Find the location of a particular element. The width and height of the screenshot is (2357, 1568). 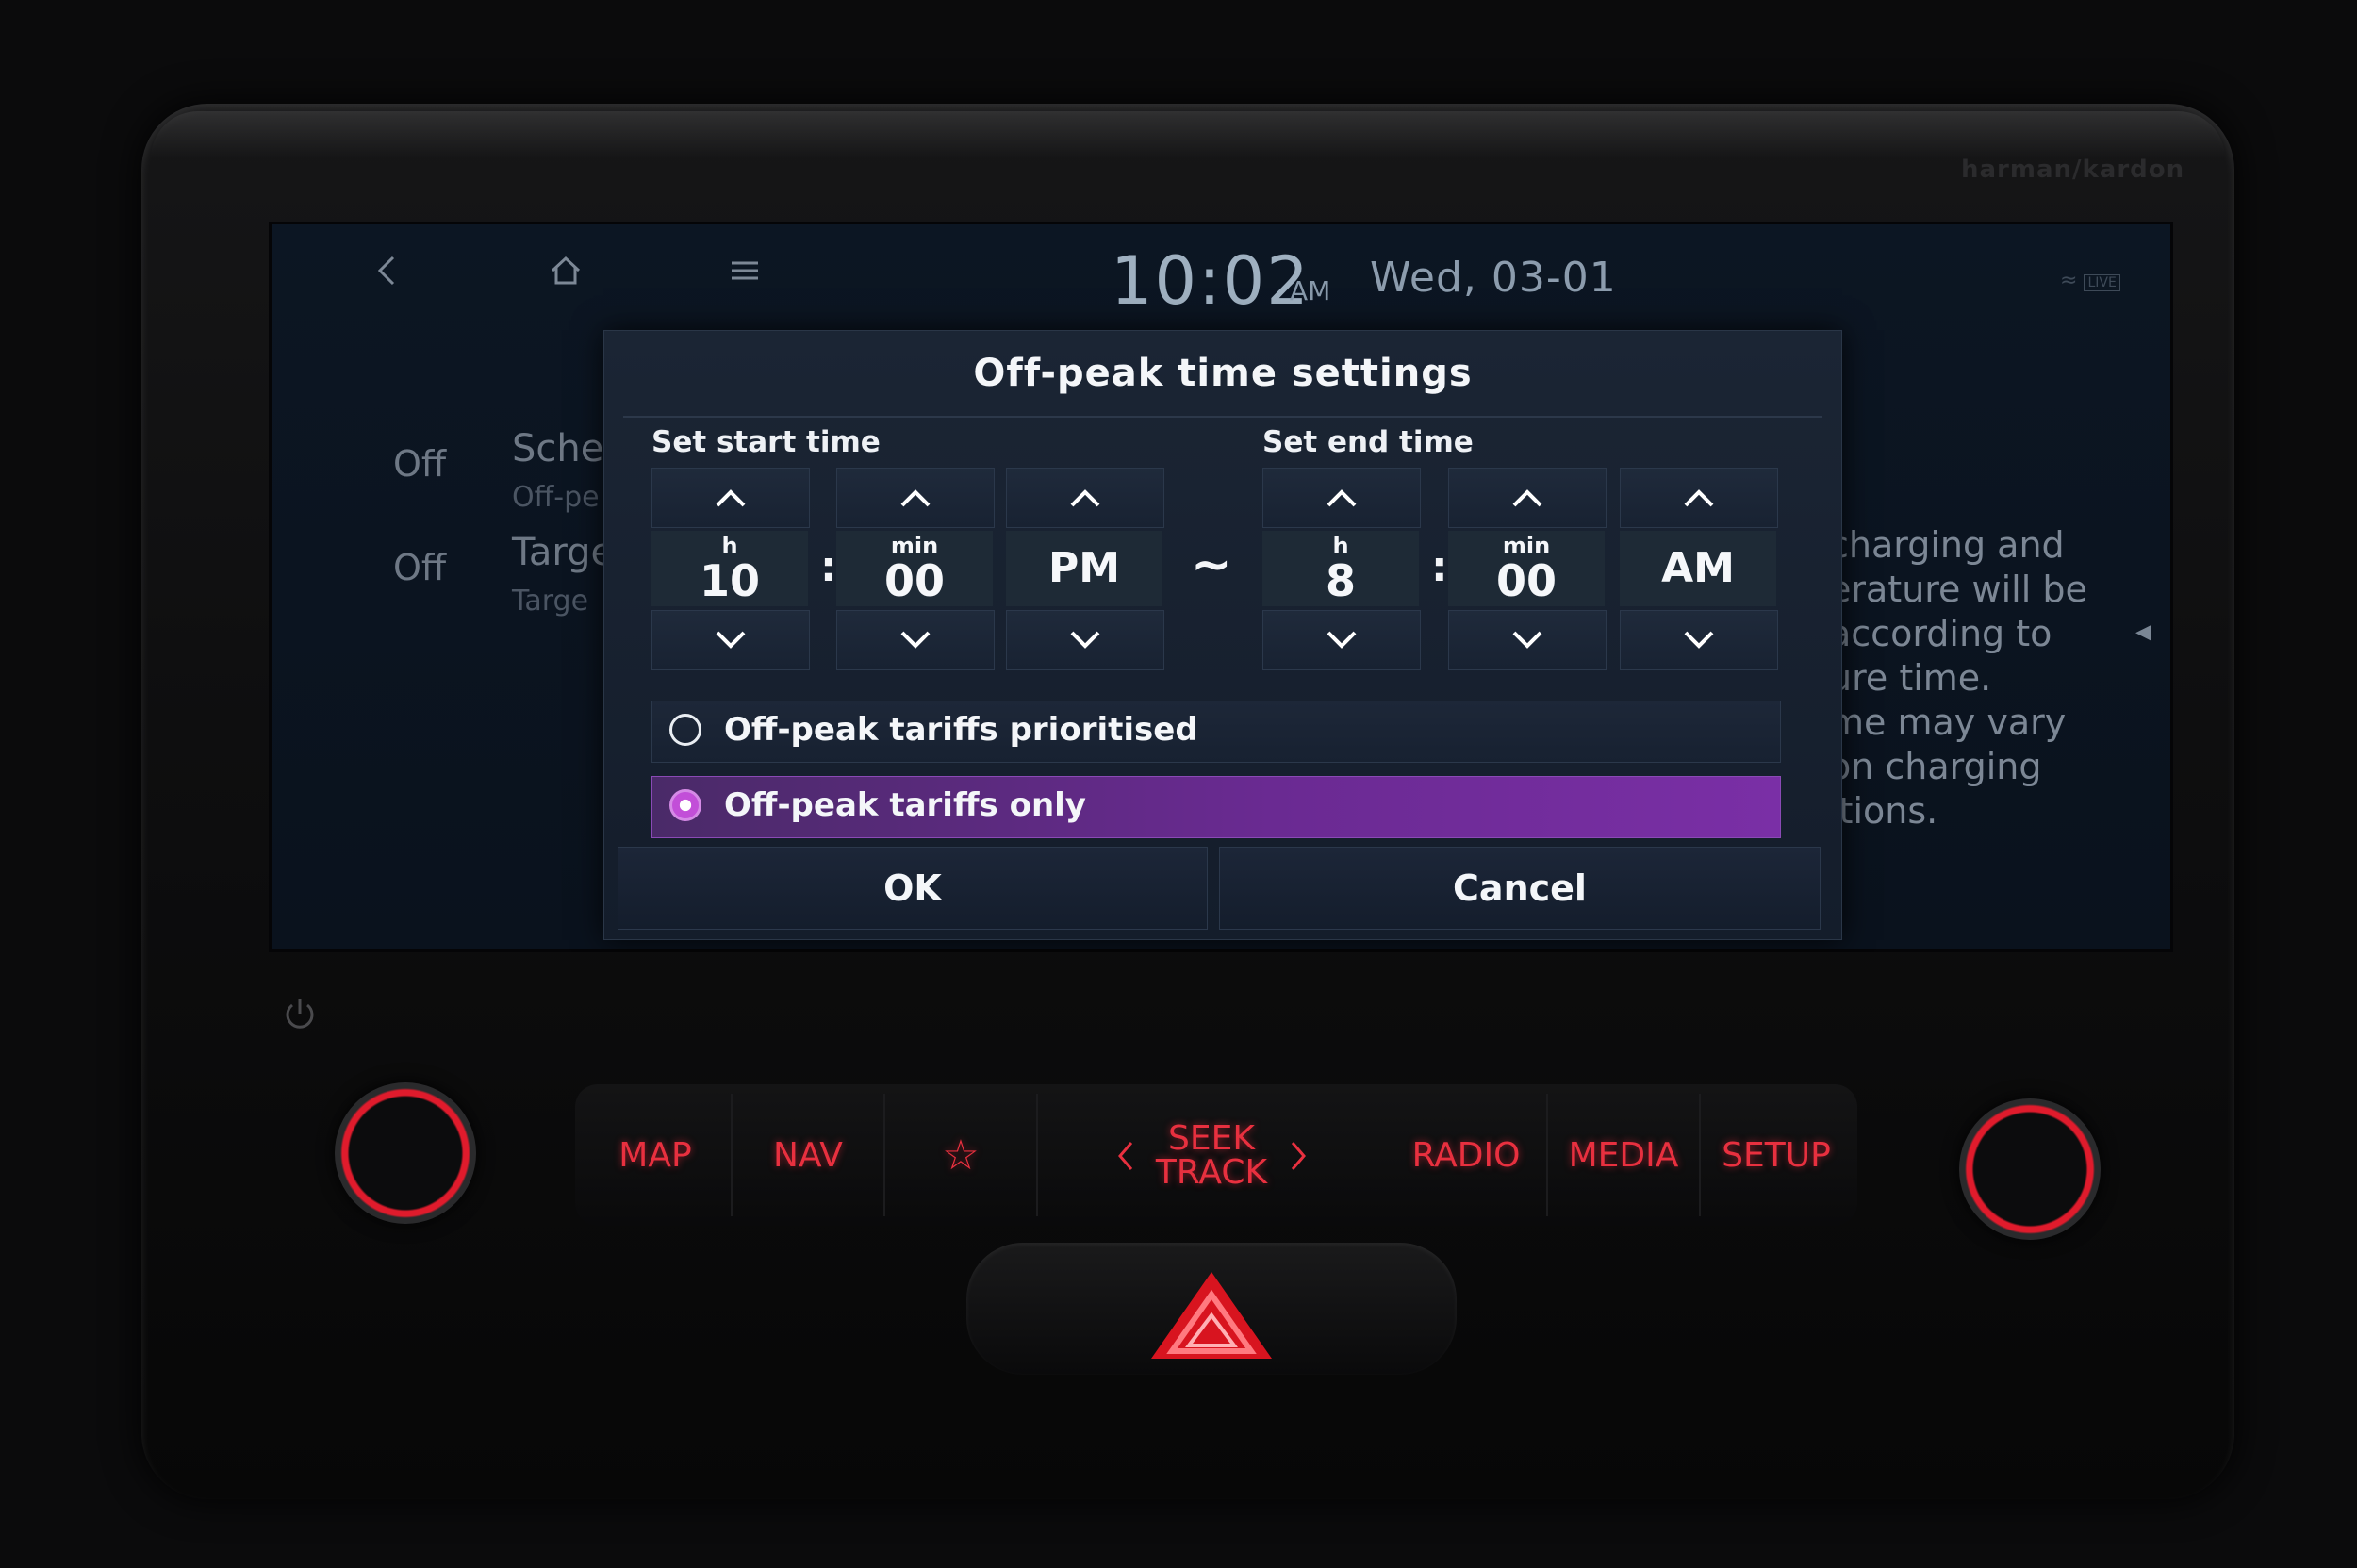

option-tariffs-prioritised: Off-peak tariffs prioritised is located at coordinates (1216, 732).